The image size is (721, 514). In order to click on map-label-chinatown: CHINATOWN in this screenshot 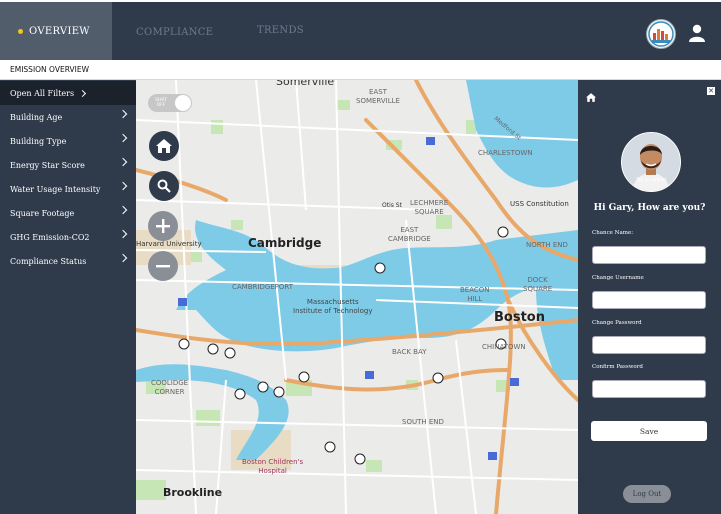, I will do `click(504, 347)`.